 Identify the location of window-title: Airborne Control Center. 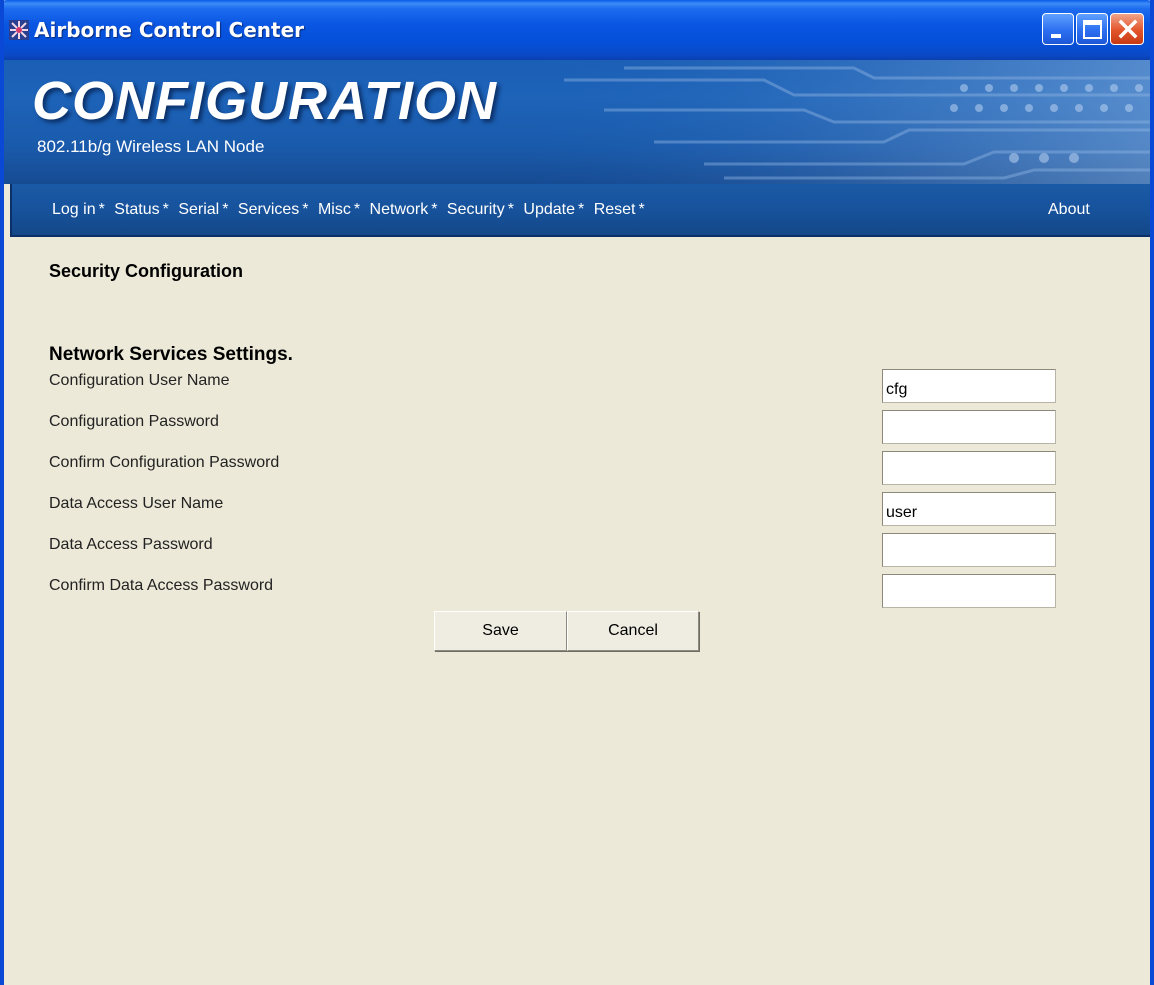
(169, 30).